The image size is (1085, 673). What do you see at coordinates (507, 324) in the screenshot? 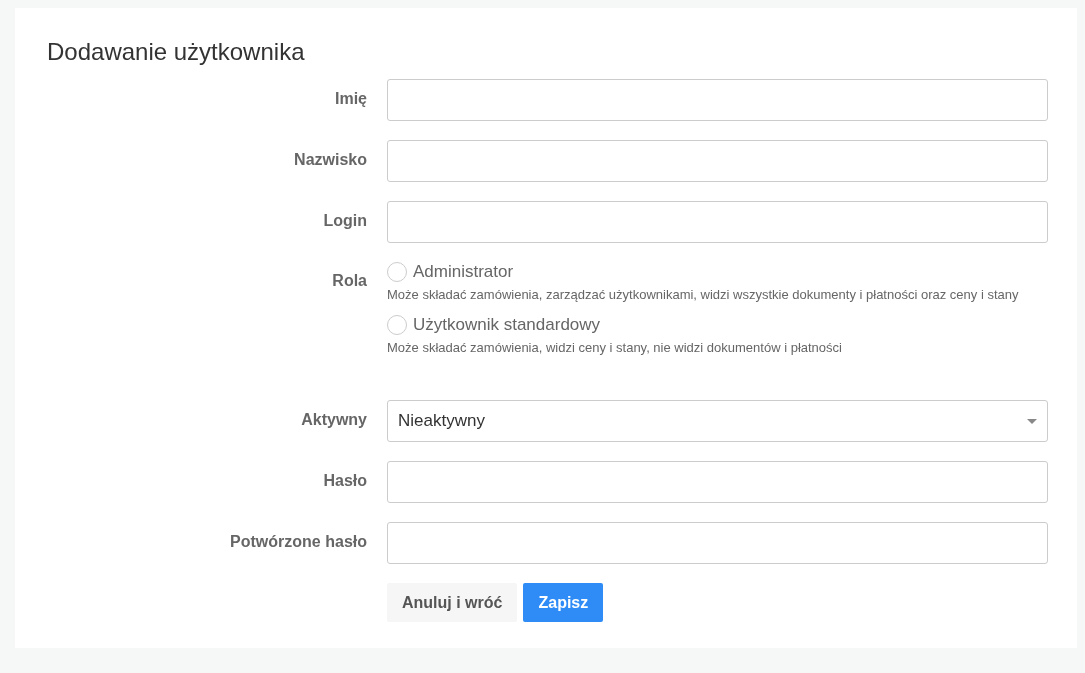
I see `radio-label: Użytkownik standardowy` at bounding box center [507, 324].